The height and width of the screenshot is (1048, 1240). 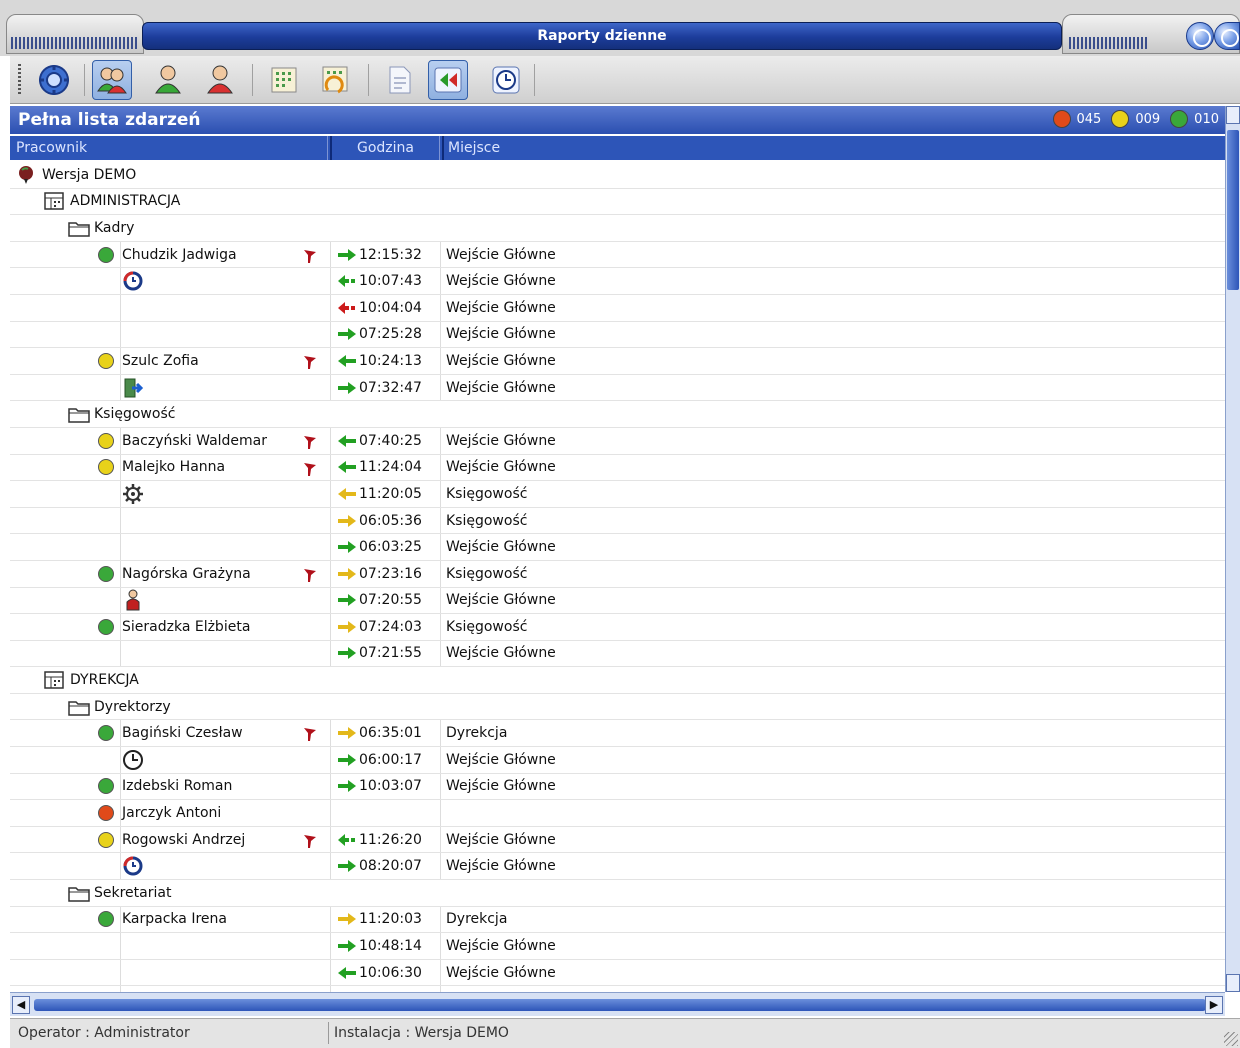 I want to click on employee-name: Chudzik Jadwiga, so click(x=179, y=255).